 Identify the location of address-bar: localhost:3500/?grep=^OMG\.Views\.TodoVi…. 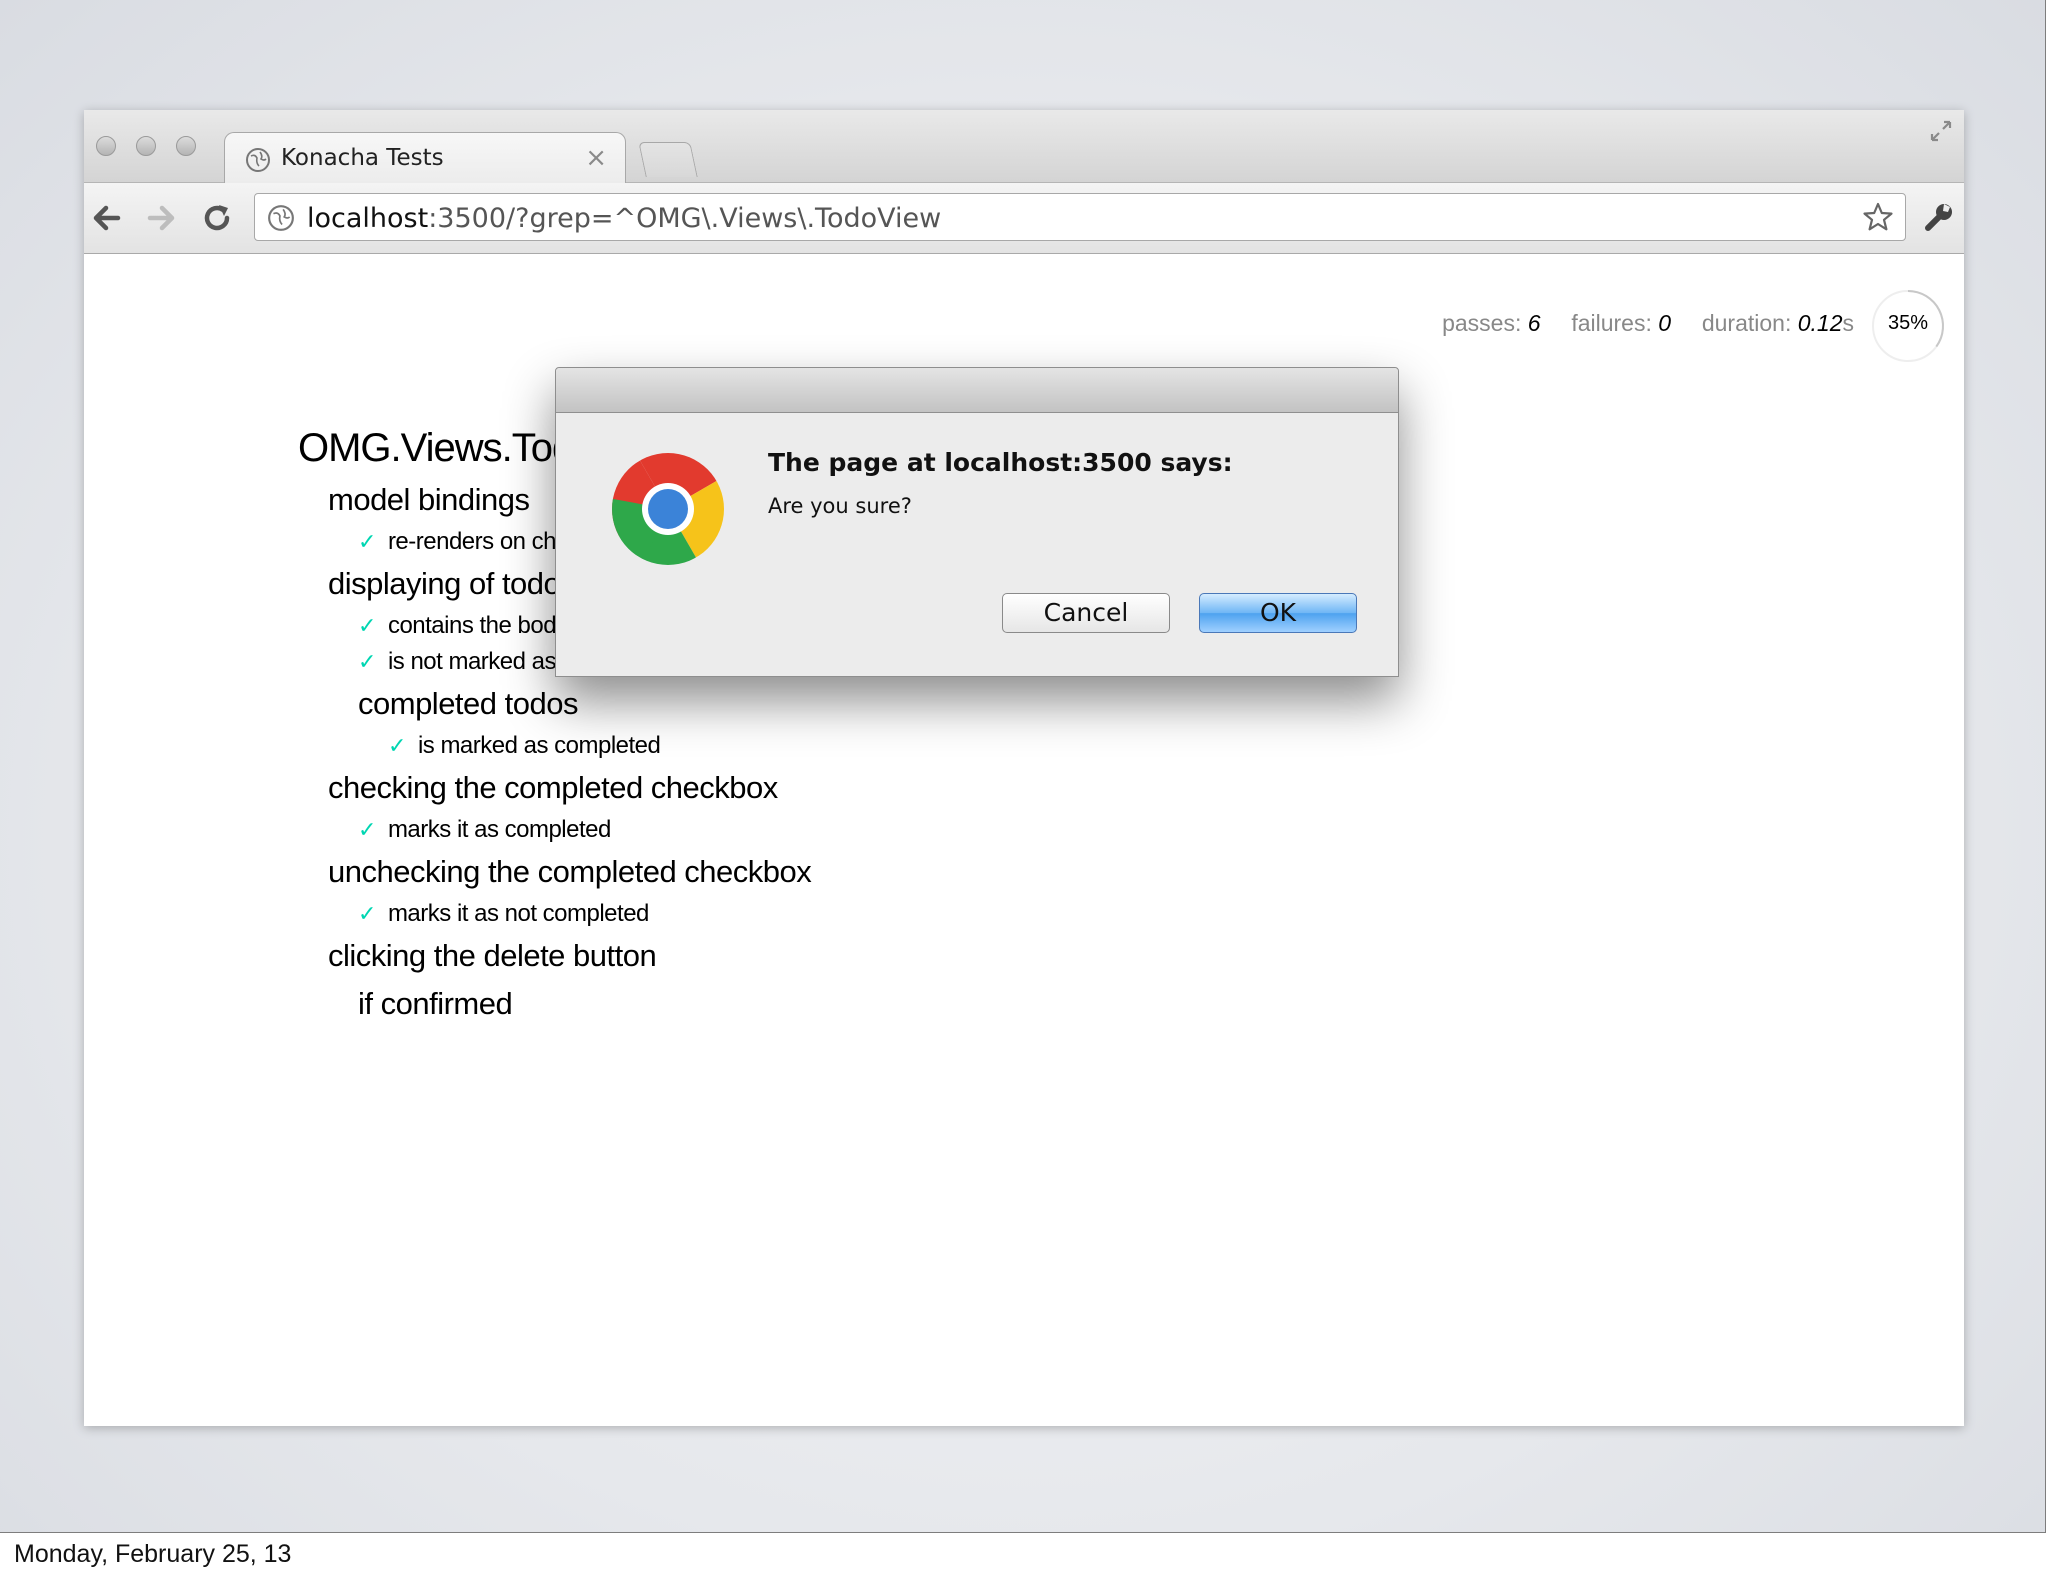
(1080, 217).